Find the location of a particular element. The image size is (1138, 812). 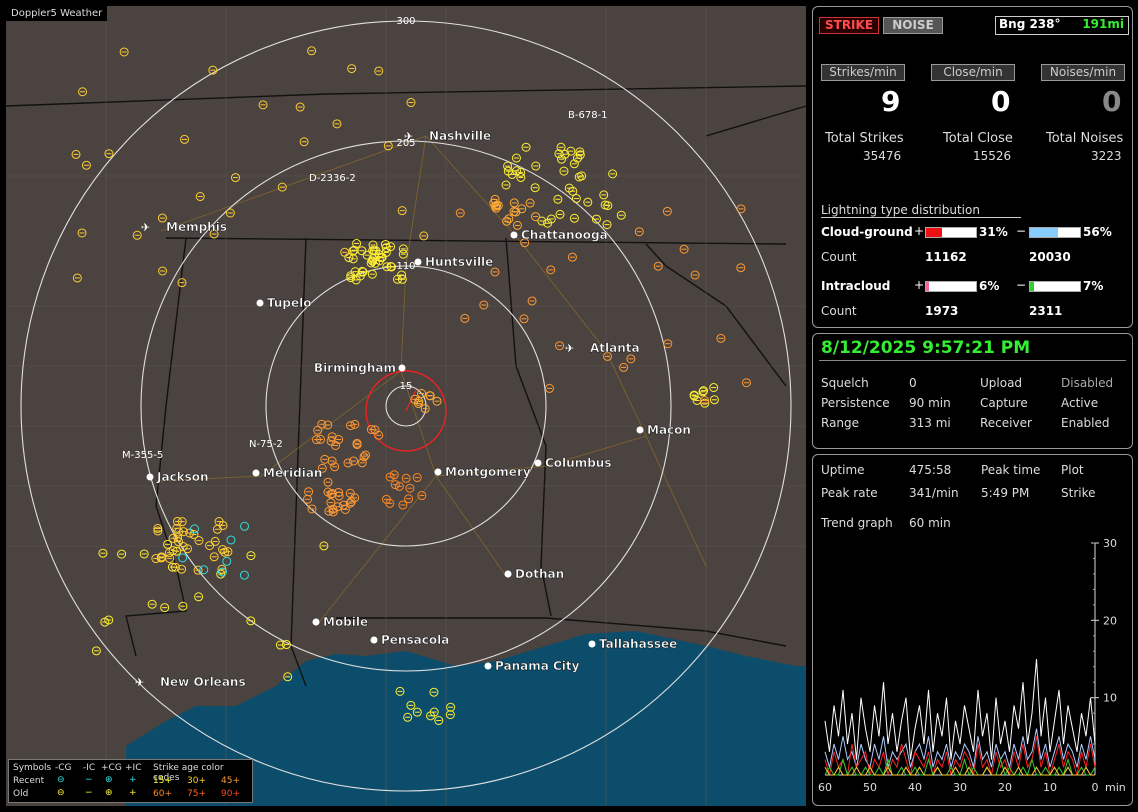

ic-positive-pct: 6% is located at coordinates (989, 286).